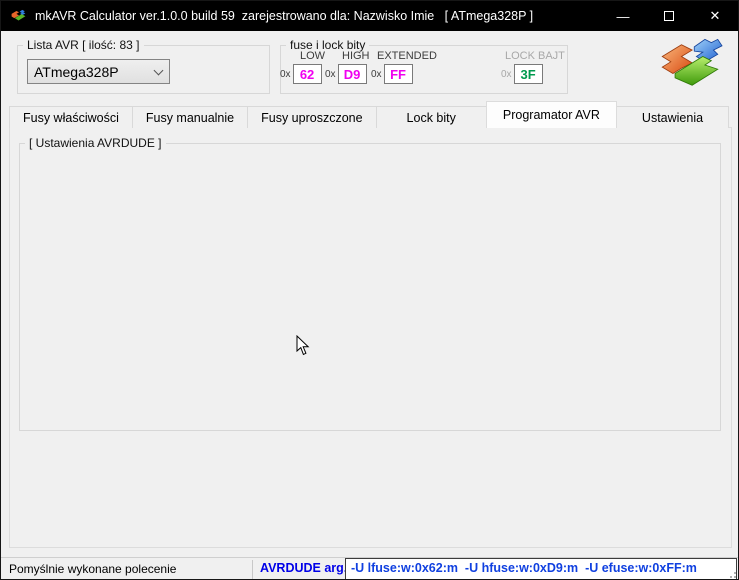  I want to click on app-logo-icon, so click(18, 15).